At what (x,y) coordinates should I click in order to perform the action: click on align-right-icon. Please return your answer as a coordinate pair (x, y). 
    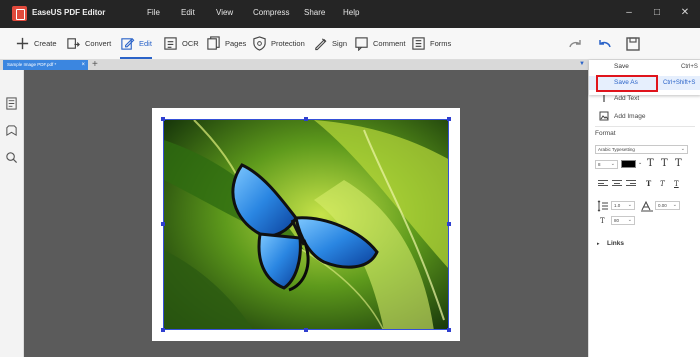
    Looking at the image, I should click on (631, 184).